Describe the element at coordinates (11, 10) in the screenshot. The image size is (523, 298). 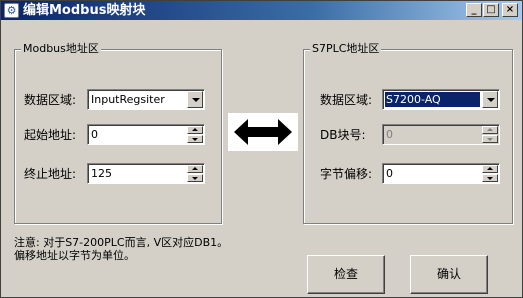
I see `gear-icon: ⚙` at that location.